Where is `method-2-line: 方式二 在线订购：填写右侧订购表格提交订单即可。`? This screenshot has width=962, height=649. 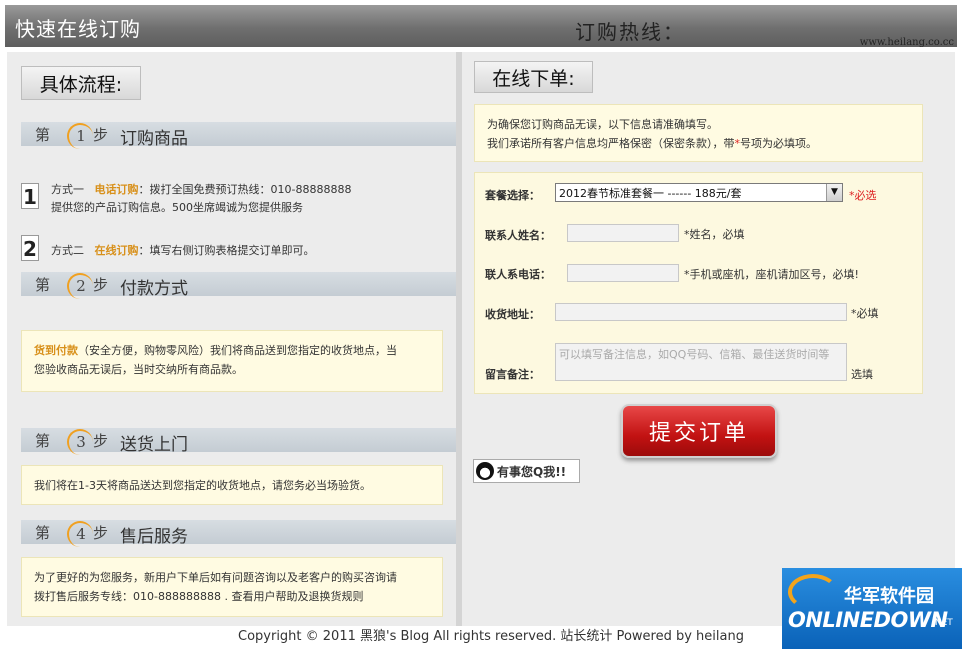
method-2-line: 方式二 在线订购：填写右侧订购表格提交订单即可。 is located at coordinates (183, 250).